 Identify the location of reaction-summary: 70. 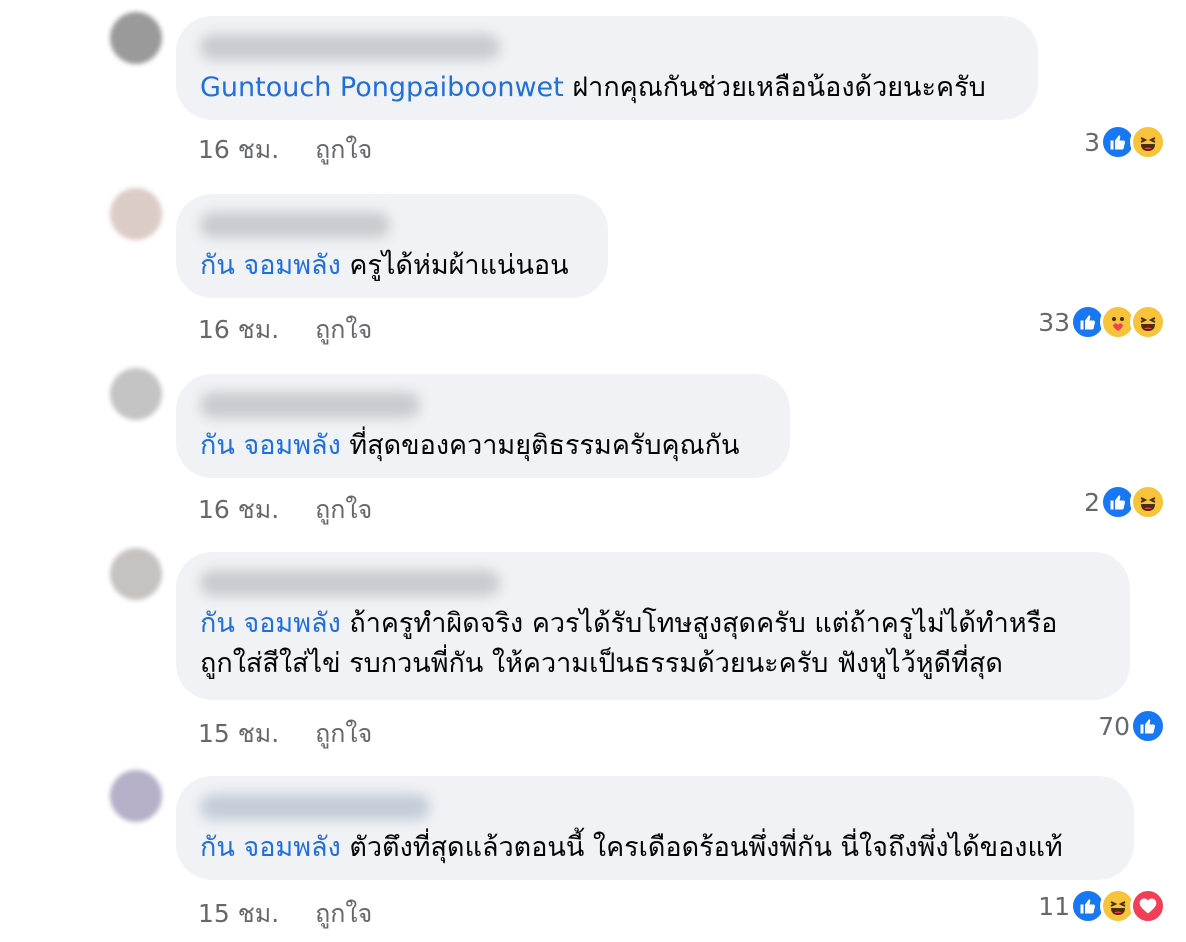
(1132, 726).